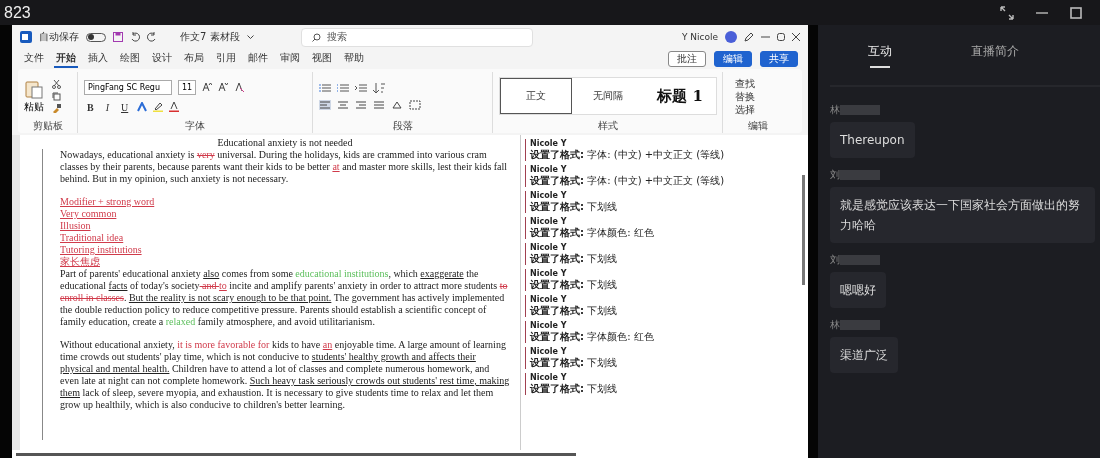 This screenshot has height=458, width=1100. Describe the element at coordinates (680, 96) in the screenshot. I see `style-option: 标题 1` at that location.